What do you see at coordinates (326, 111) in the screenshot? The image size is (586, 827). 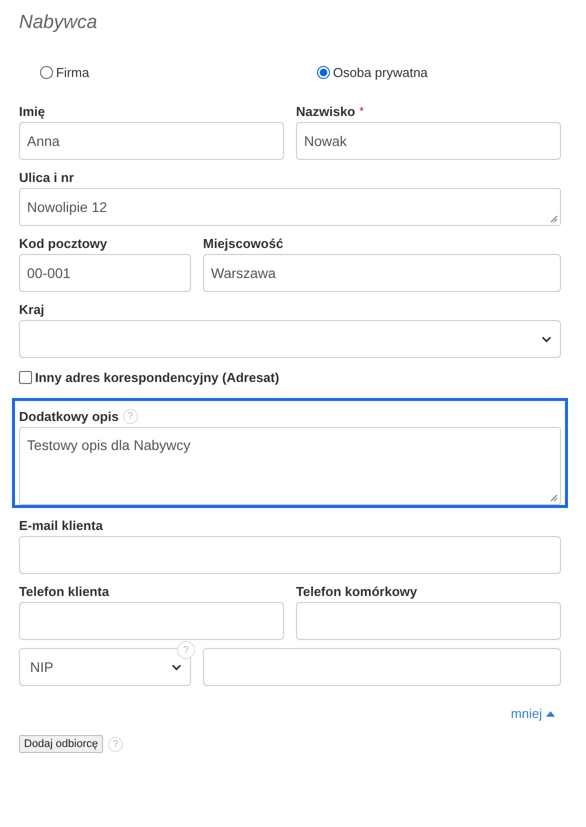 I see `field-label: Nazwisko` at bounding box center [326, 111].